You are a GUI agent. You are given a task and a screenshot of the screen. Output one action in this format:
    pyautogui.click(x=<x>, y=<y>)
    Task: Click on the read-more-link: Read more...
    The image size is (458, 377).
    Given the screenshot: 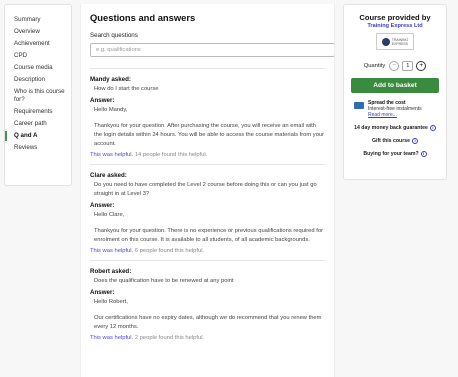 What is the action you would take?
    pyautogui.click(x=382, y=115)
    